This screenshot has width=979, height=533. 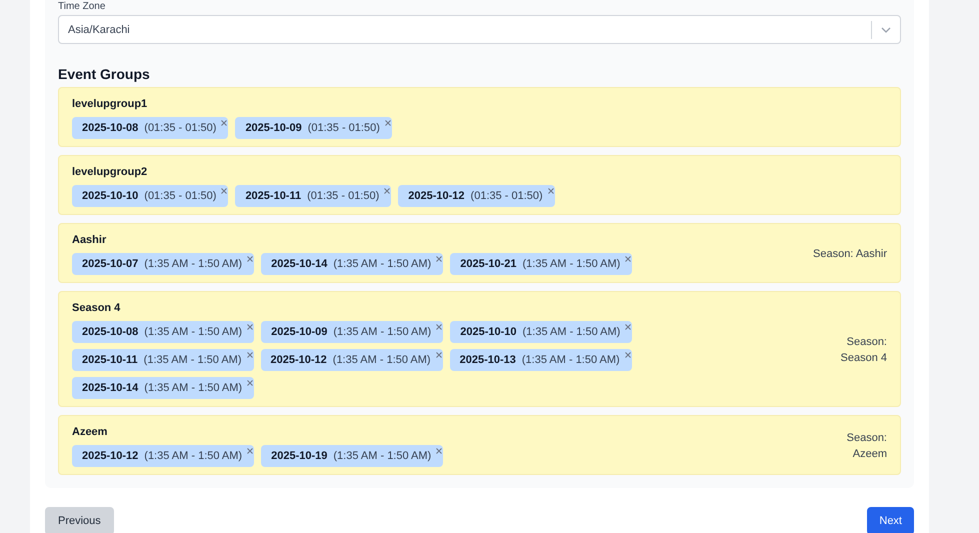 I want to click on group-name: Aashir, so click(x=90, y=240).